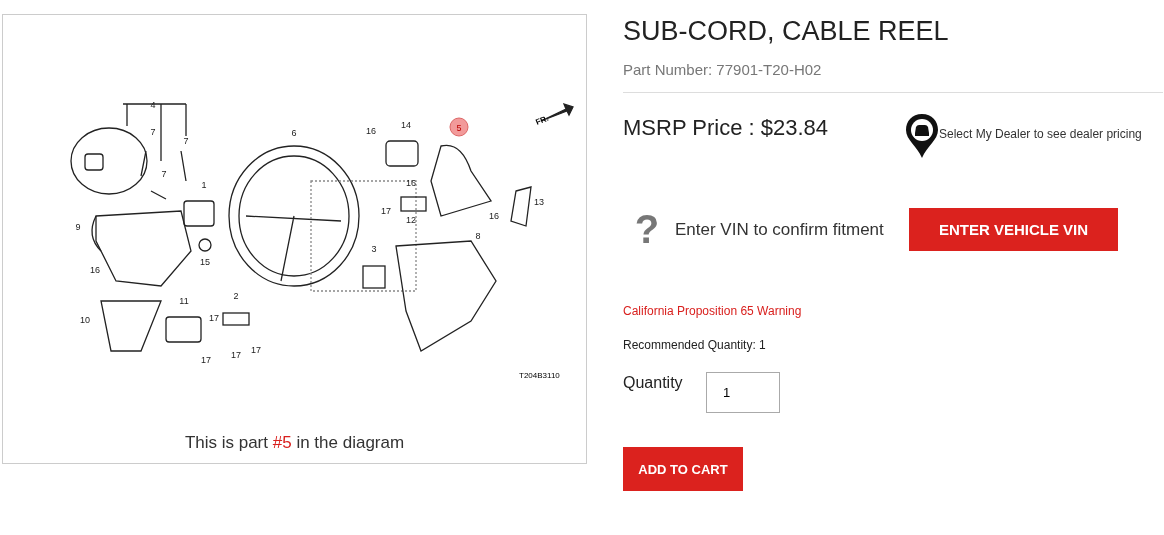  I want to click on callout-number: 4, so click(153, 105).